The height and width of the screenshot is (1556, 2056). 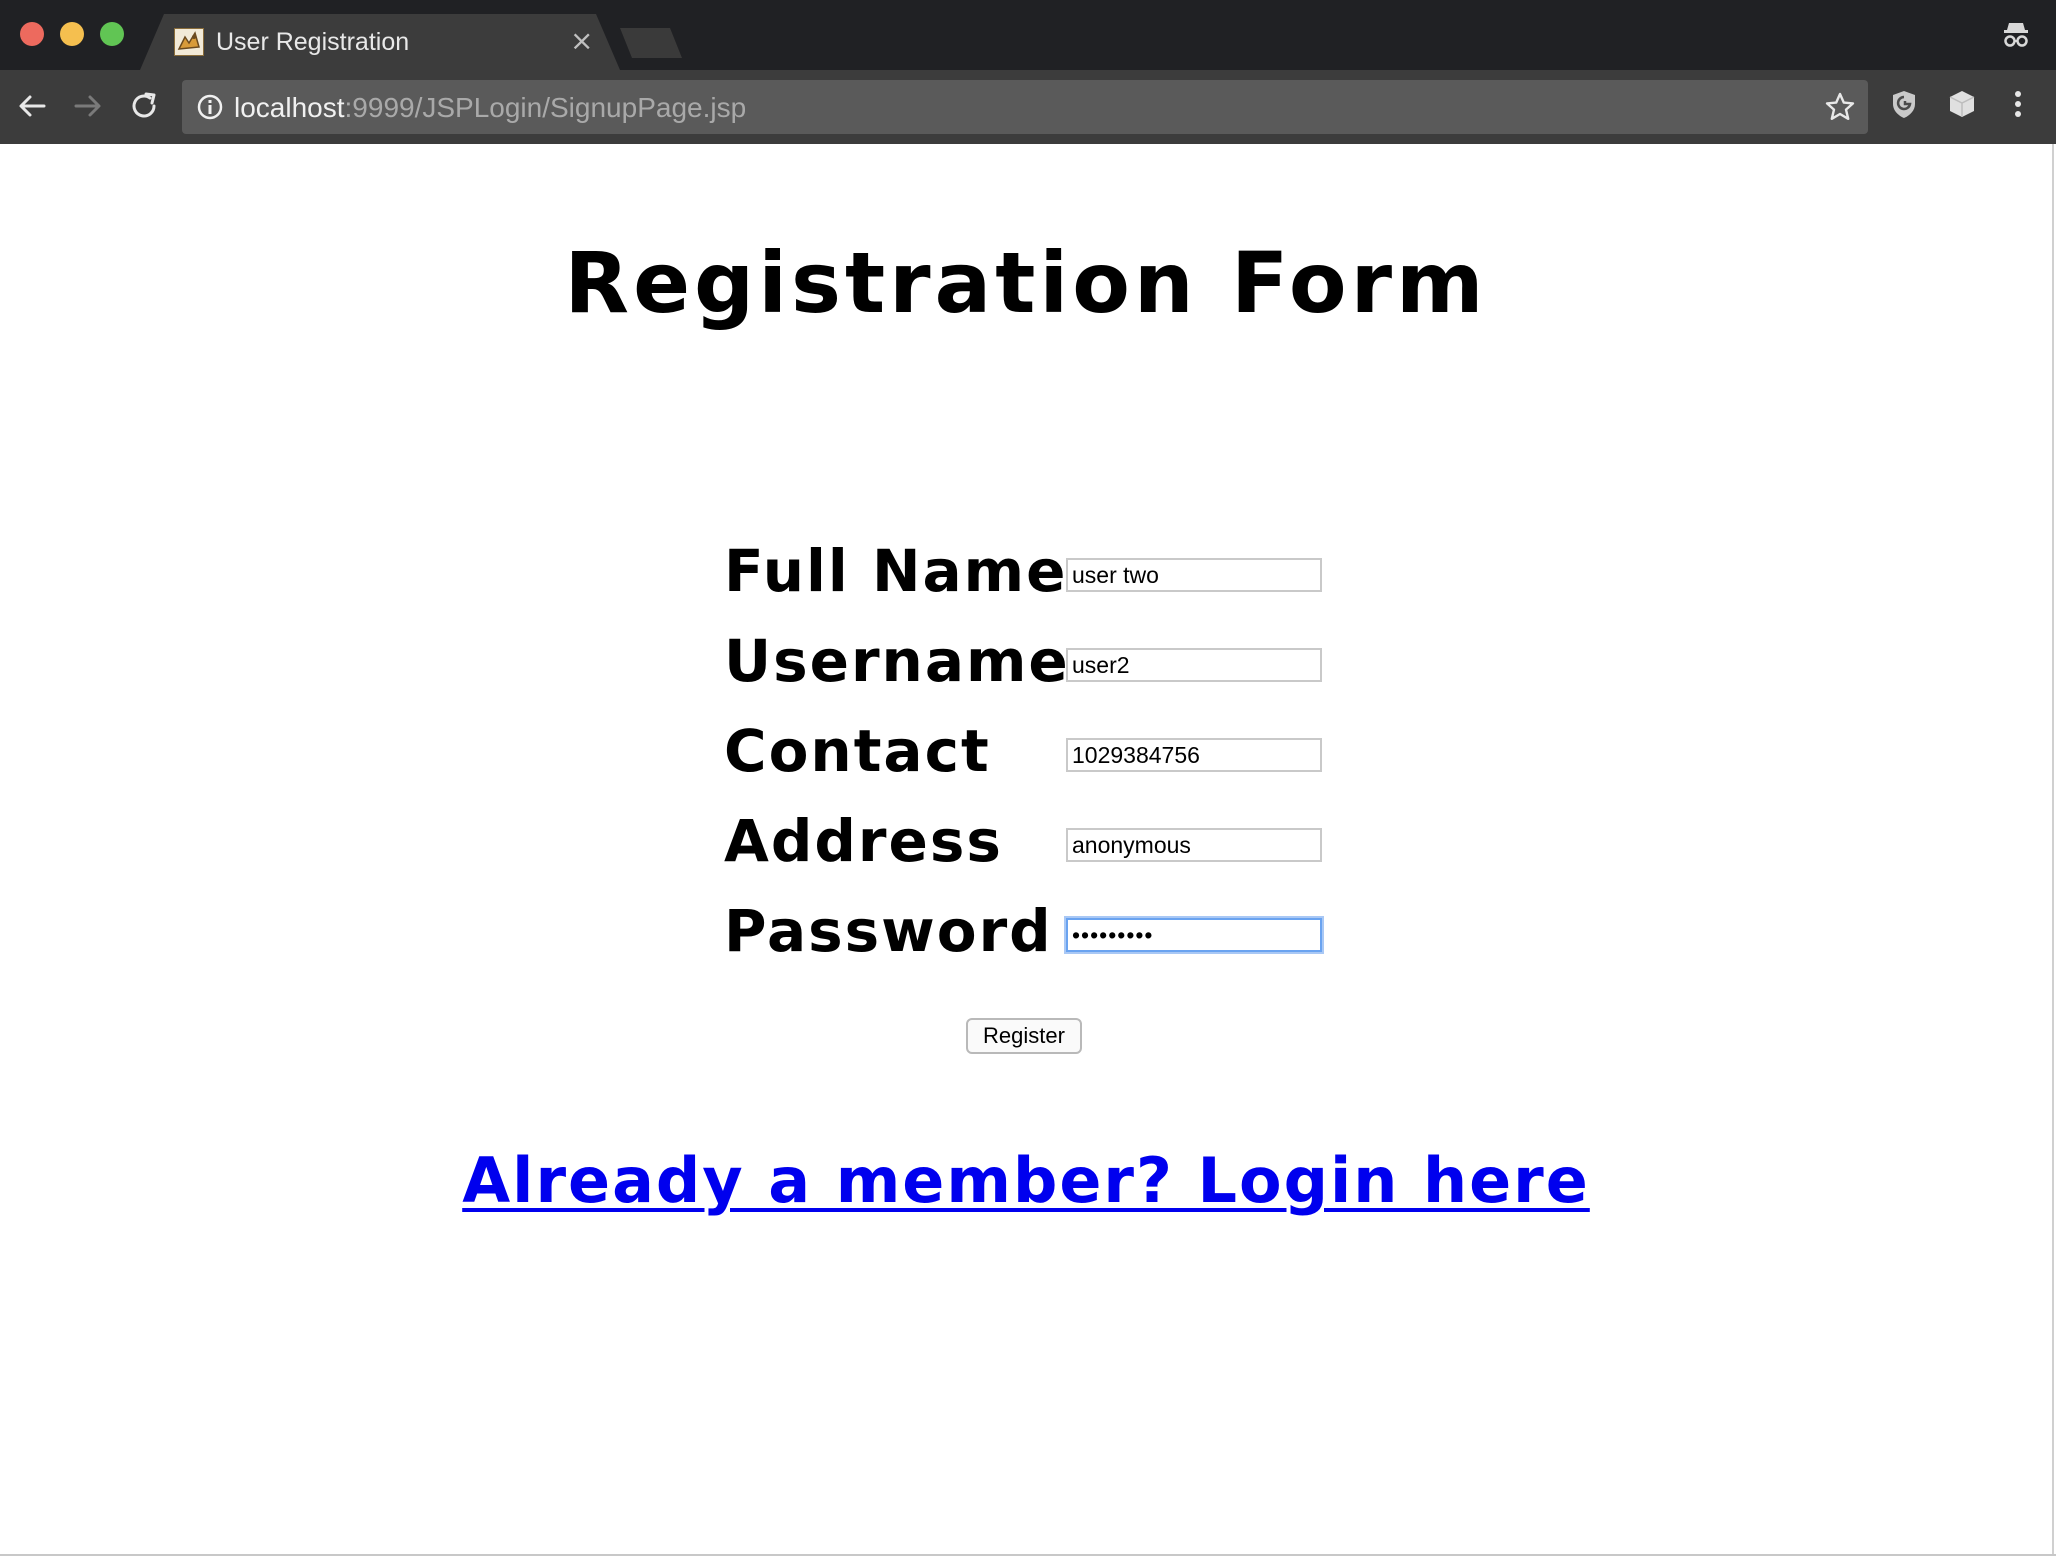 What do you see at coordinates (1194, 845) in the screenshot?
I see `address-input` at bounding box center [1194, 845].